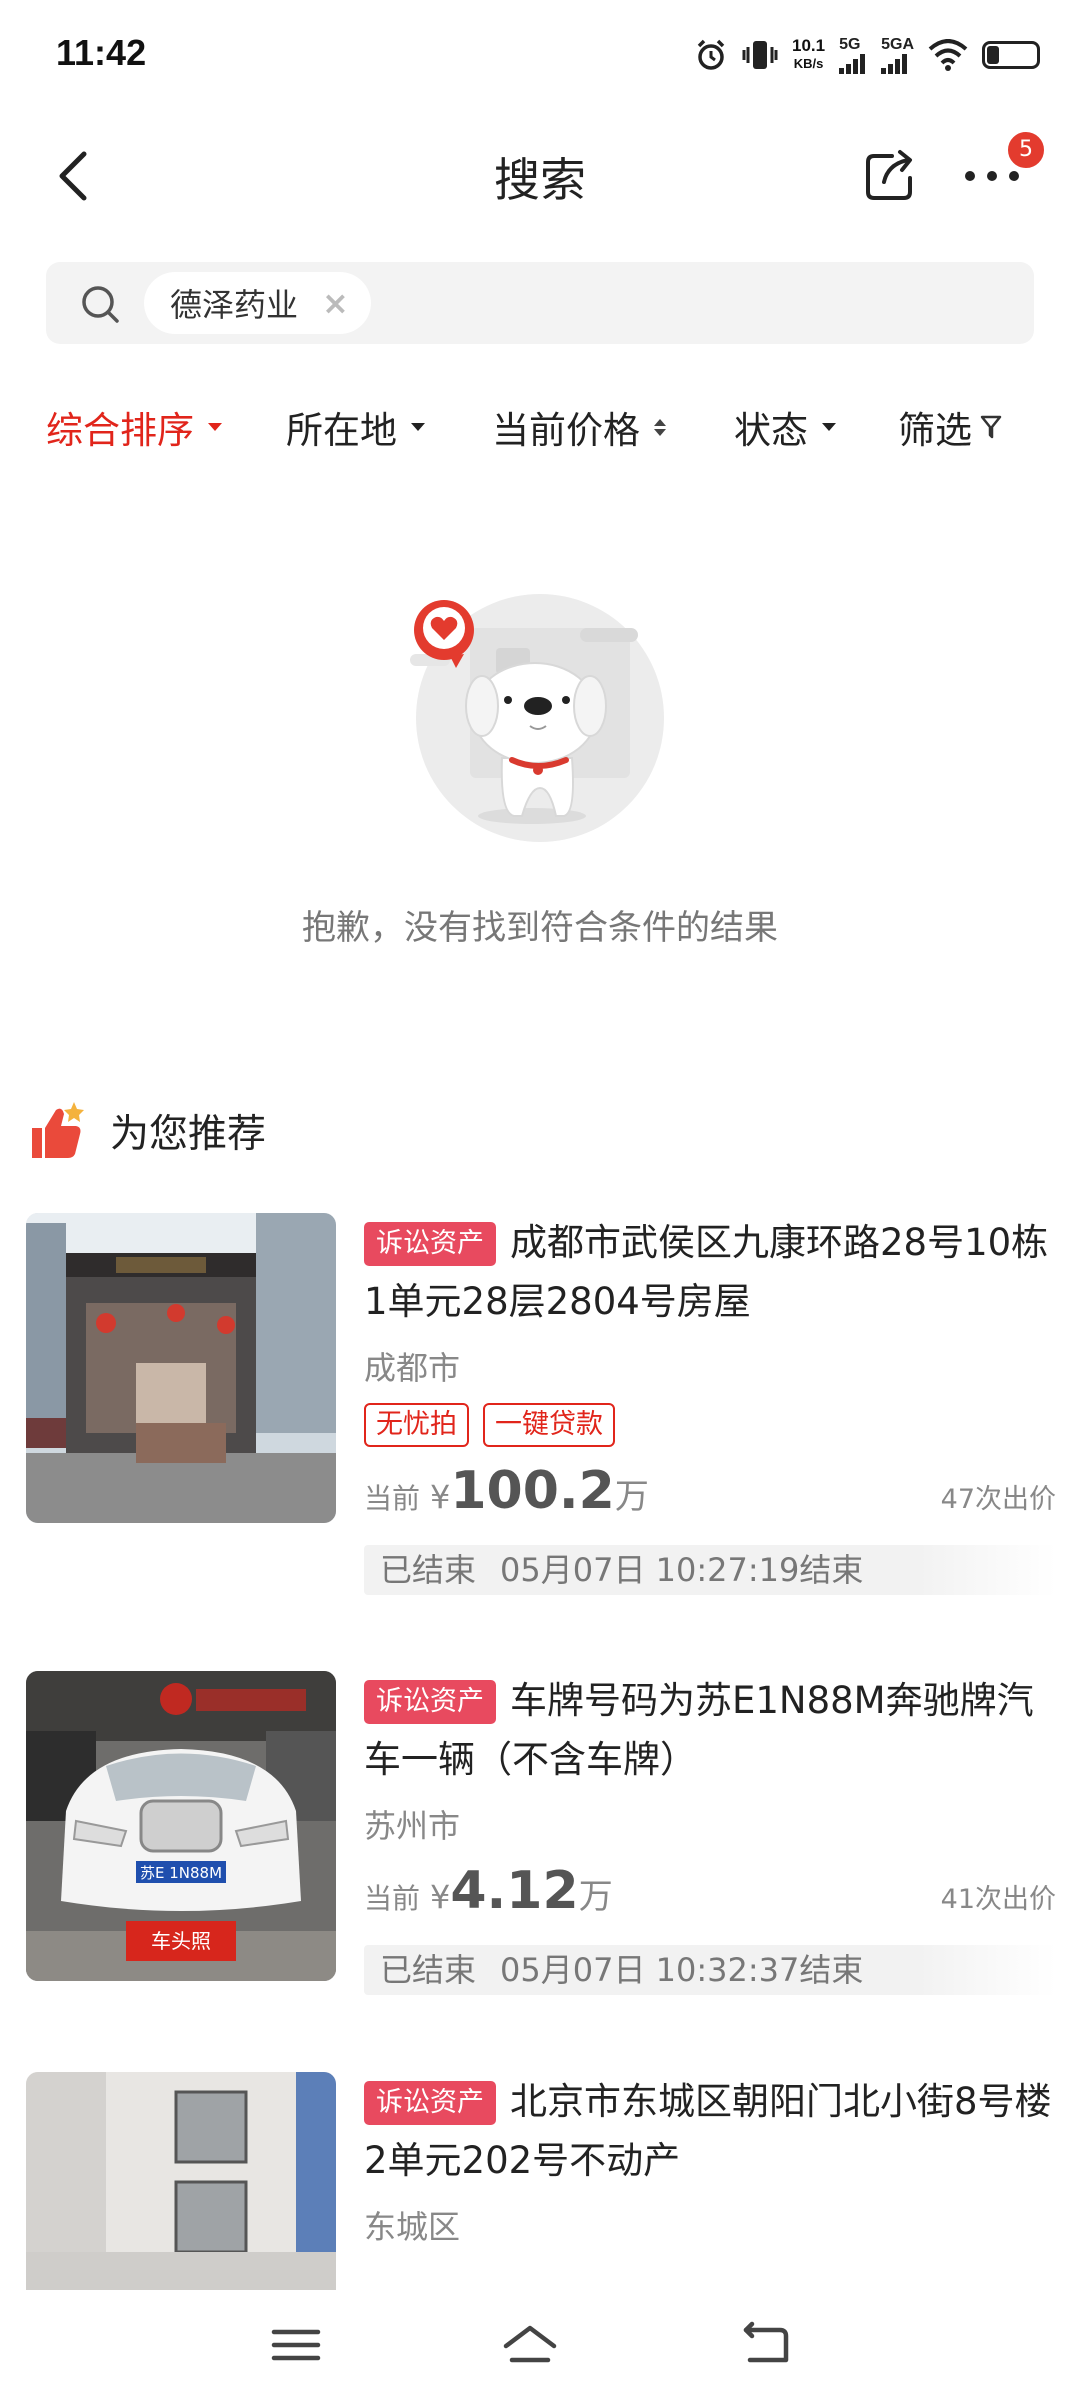 This screenshot has height=2400, width=1080. I want to click on search-keyword-chip: 德泽药业 ×, so click(257, 303).